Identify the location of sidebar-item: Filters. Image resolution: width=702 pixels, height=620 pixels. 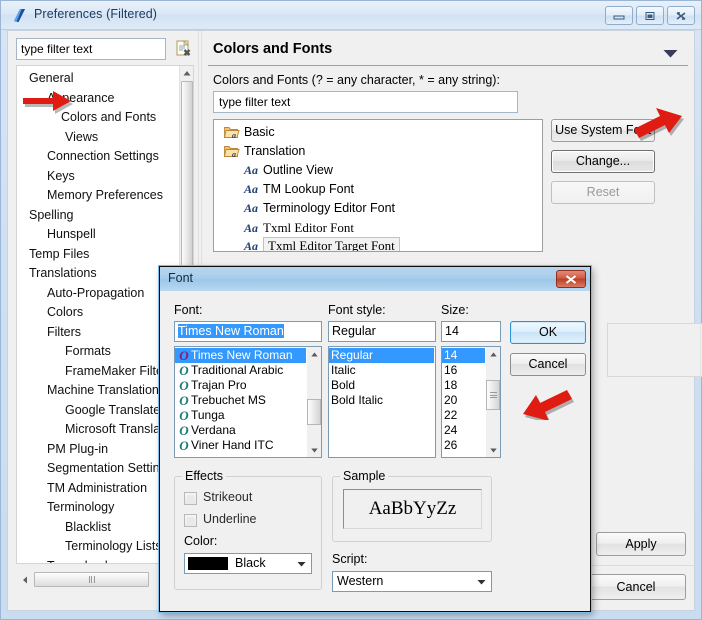
(98, 333).